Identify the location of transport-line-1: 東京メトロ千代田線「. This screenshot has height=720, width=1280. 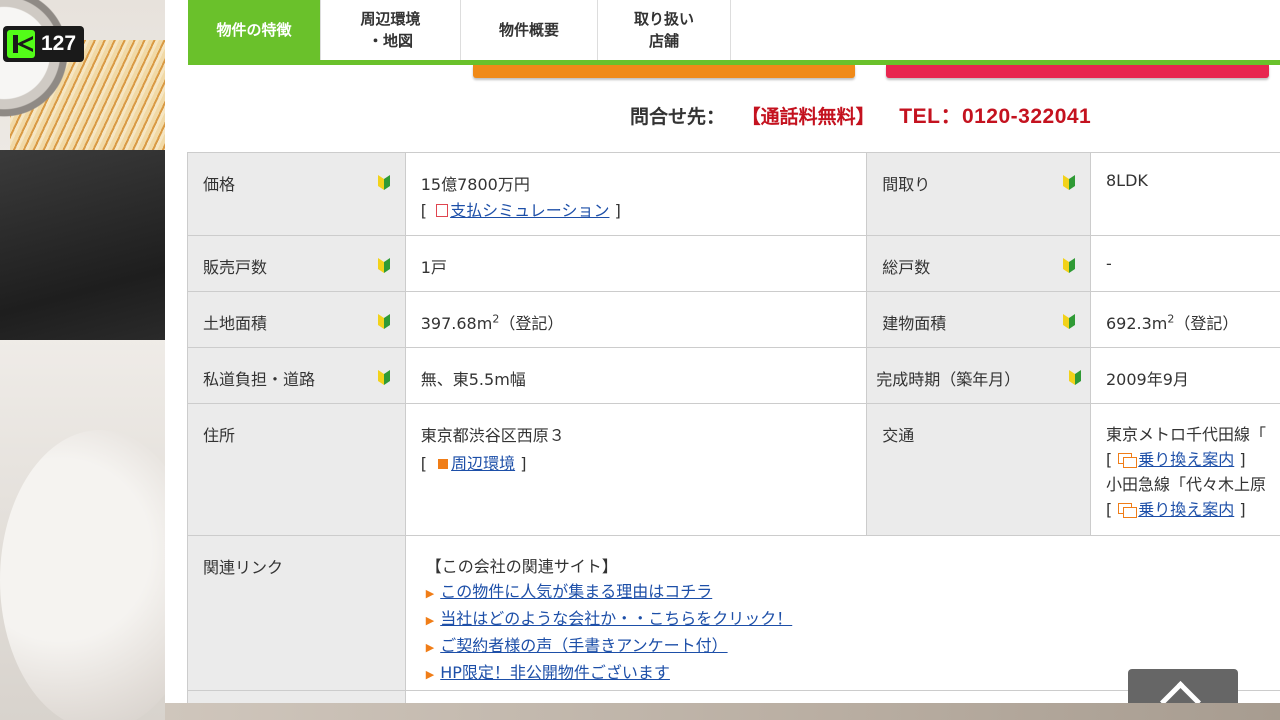
(1185, 434).